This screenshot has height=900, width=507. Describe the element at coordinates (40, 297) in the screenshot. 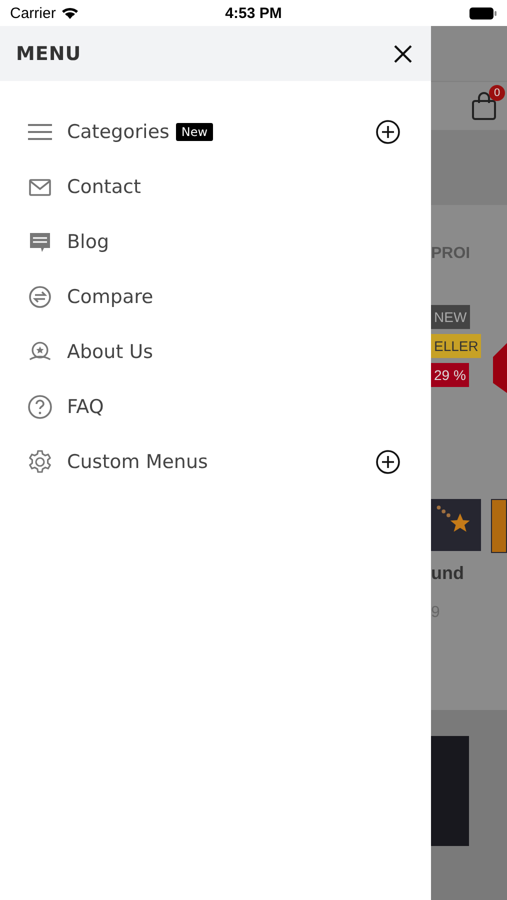

I see `swap-icon` at that location.